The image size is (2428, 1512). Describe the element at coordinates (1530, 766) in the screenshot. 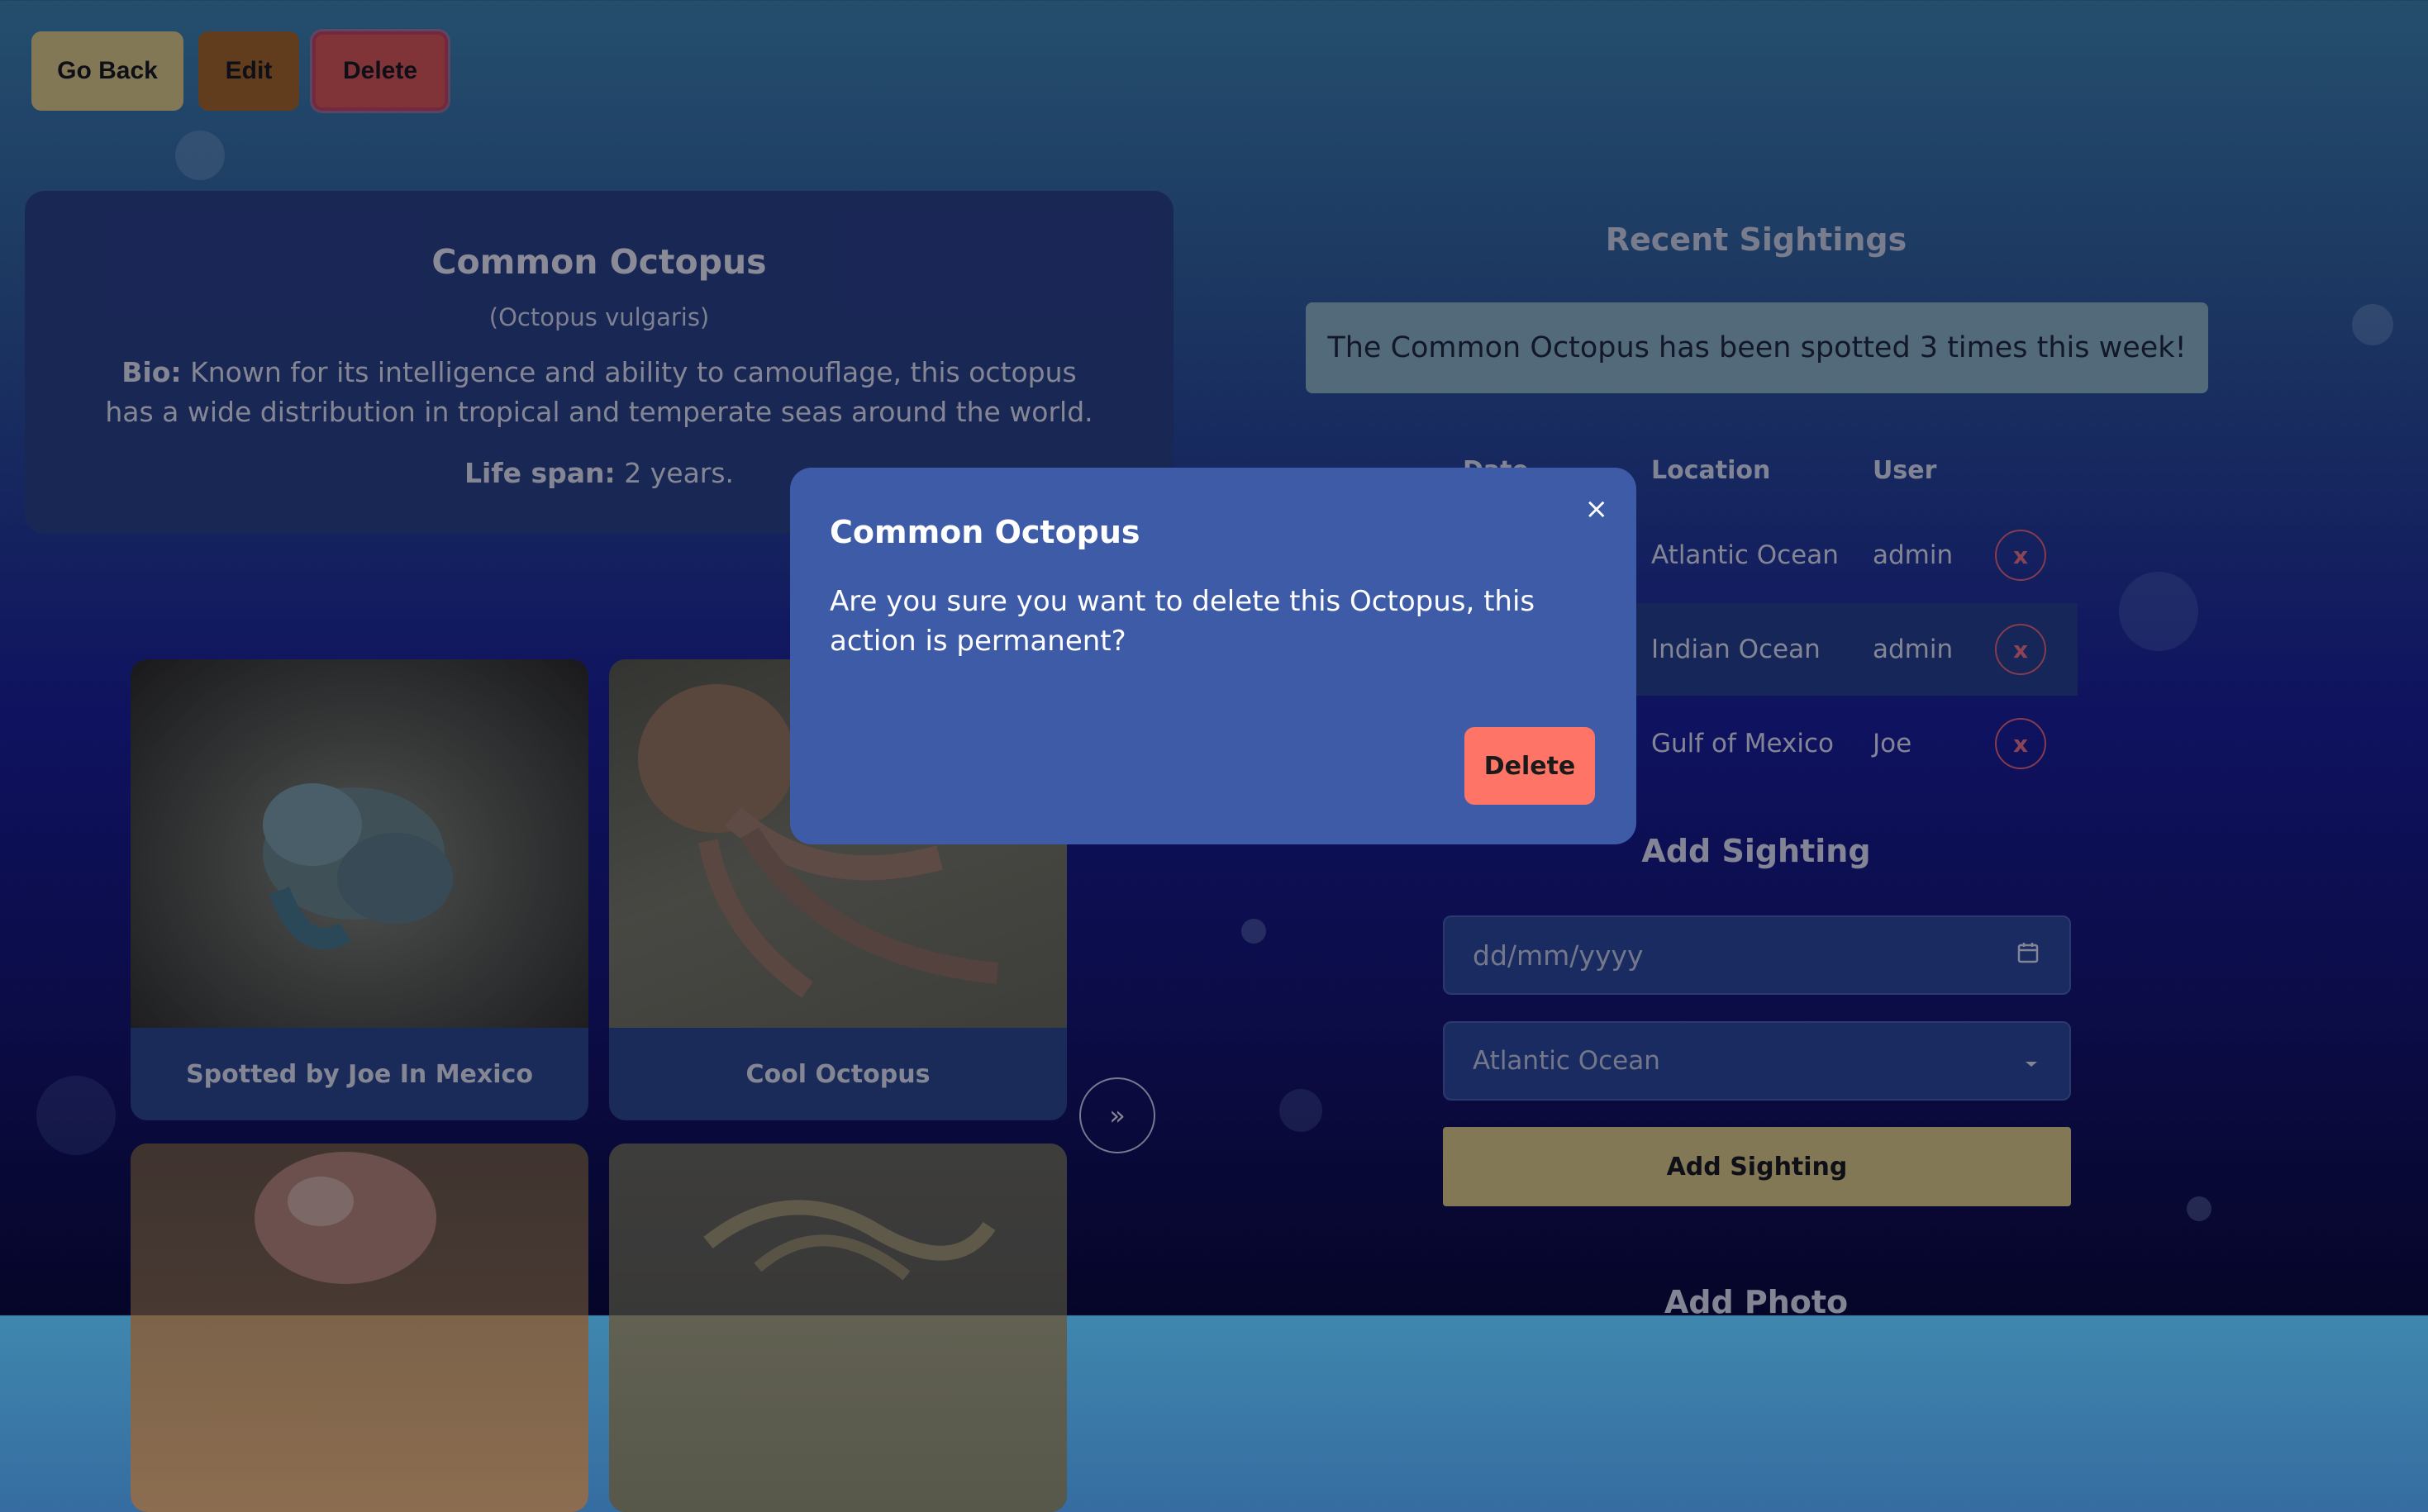

I see `confirm-delete-button: Delete` at that location.